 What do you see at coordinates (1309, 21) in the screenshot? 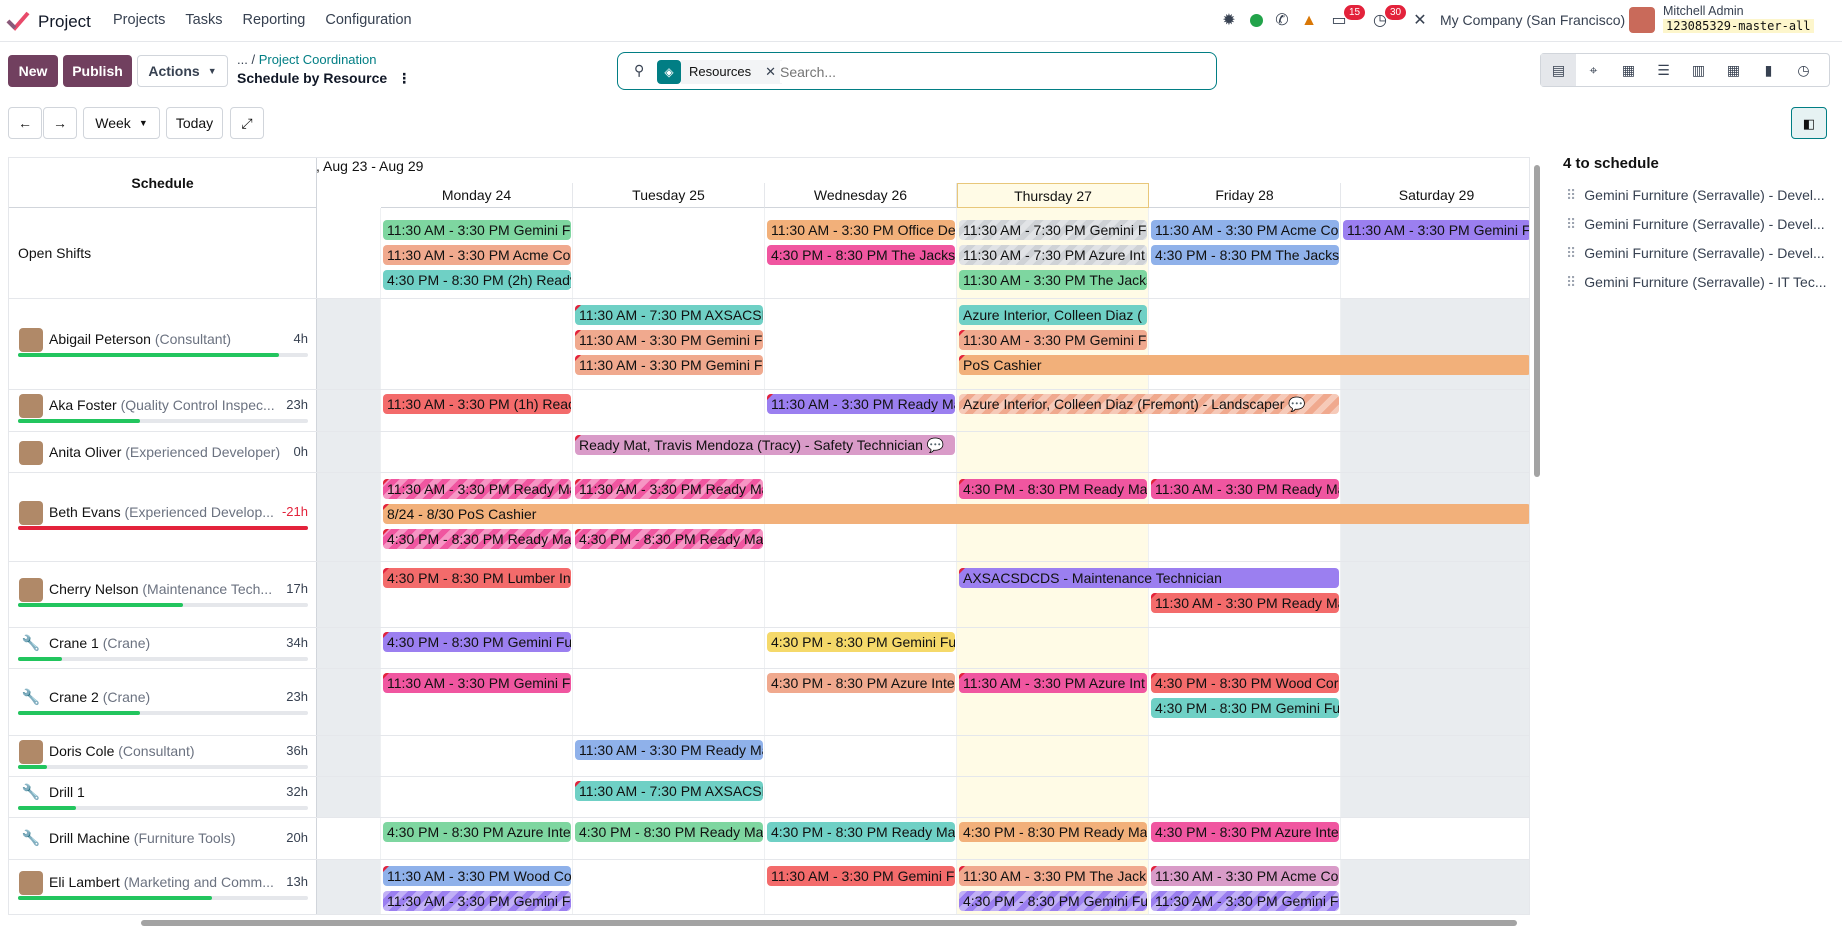
I see `documents-icon: ▲` at bounding box center [1309, 21].